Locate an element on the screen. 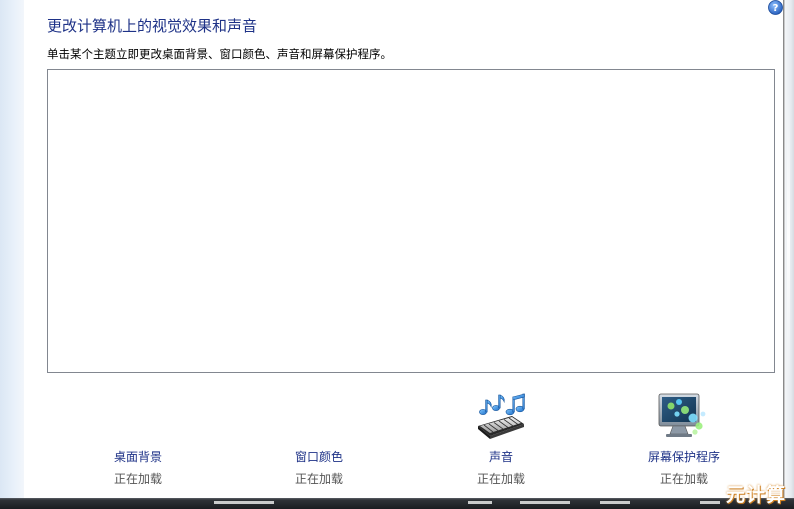  sound-icon is located at coordinates (501, 419).